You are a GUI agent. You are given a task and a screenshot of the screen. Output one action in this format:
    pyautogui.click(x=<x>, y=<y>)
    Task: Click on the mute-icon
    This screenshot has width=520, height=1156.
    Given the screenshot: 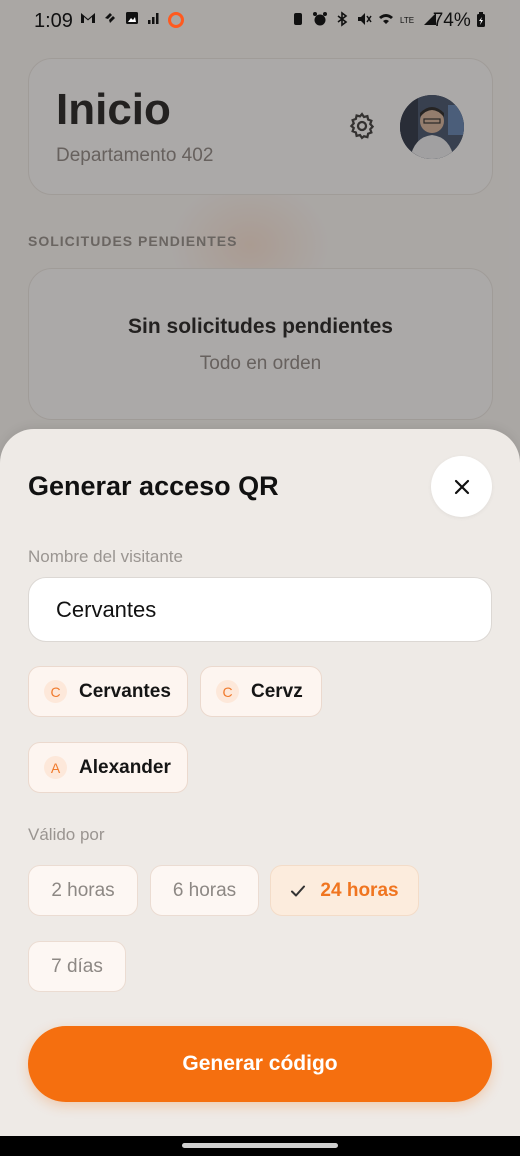 What is the action you would take?
    pyautogui.click(x=365, y=19)
    